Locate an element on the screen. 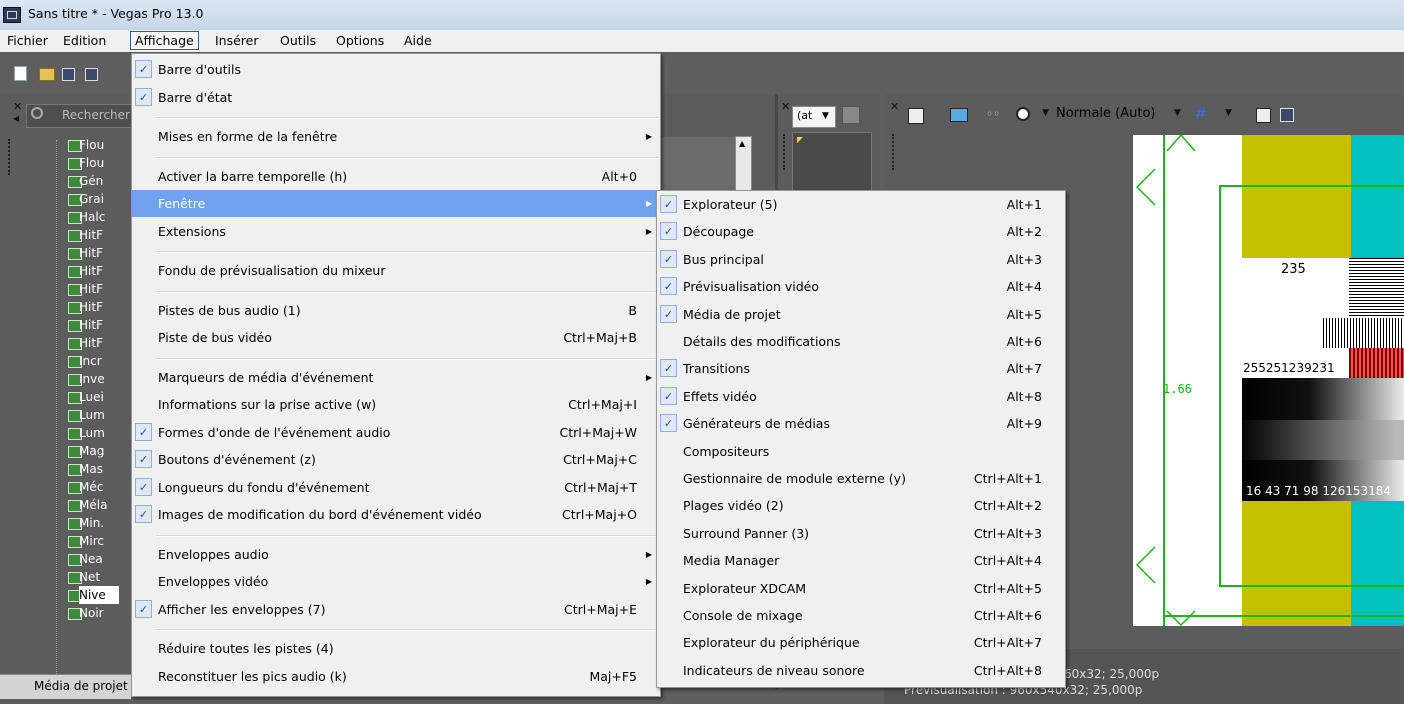  tree-item: Min. is located at coordinates (99, 523).